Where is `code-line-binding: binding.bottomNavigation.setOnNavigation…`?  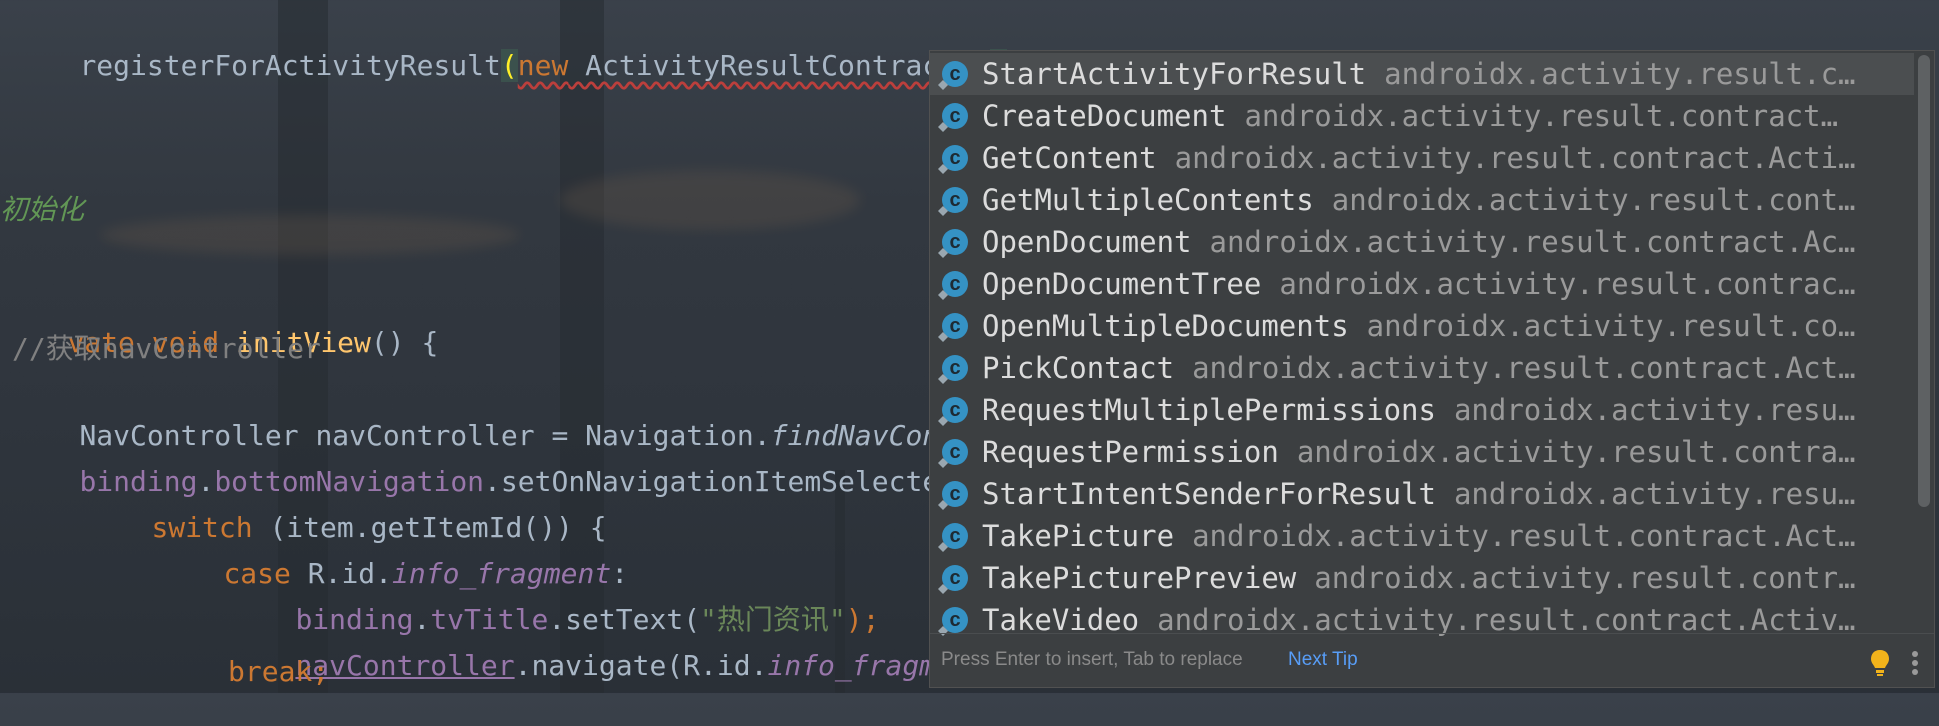
code-line-binding: binding.bottomNavigation.setOnNavigation… is located at coordinates (475, 460).